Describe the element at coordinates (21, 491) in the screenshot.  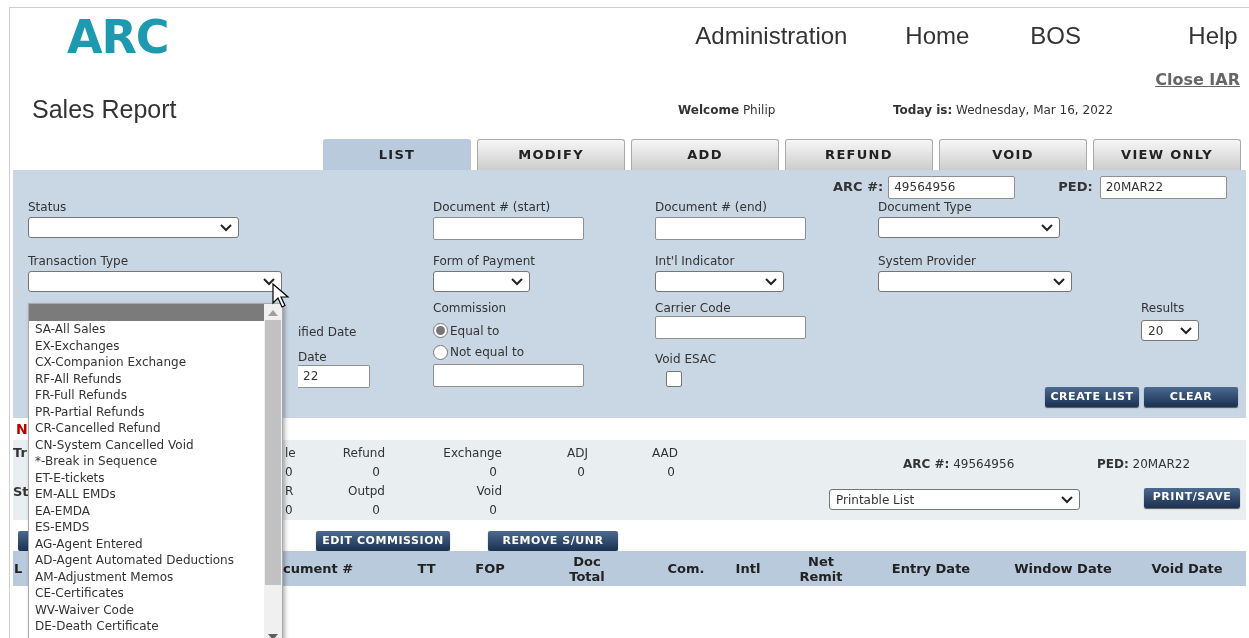
I see `row-label: St` at that location.